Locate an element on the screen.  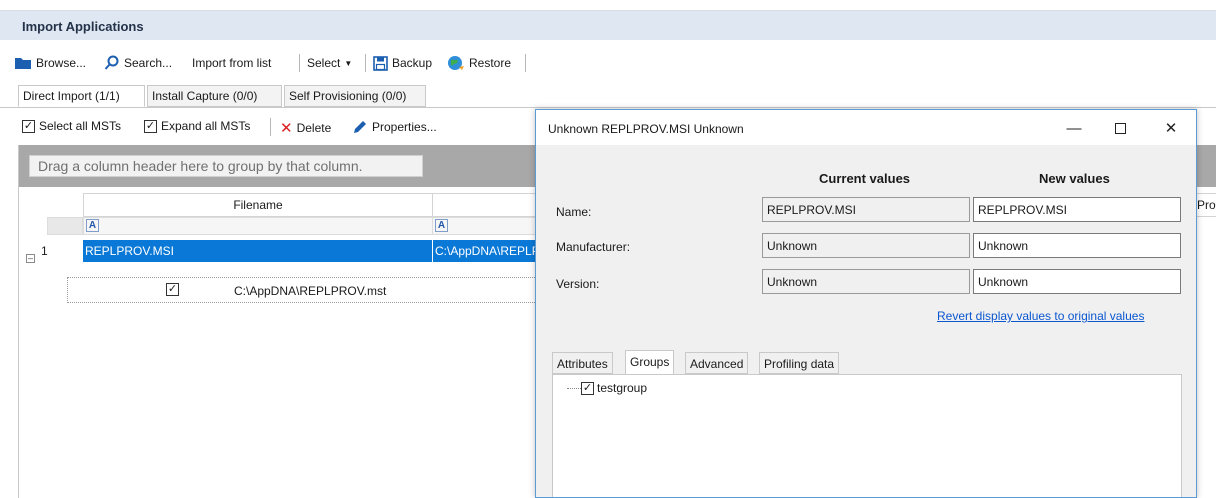
restore-button: Restore is located at coordinates (479, 63).